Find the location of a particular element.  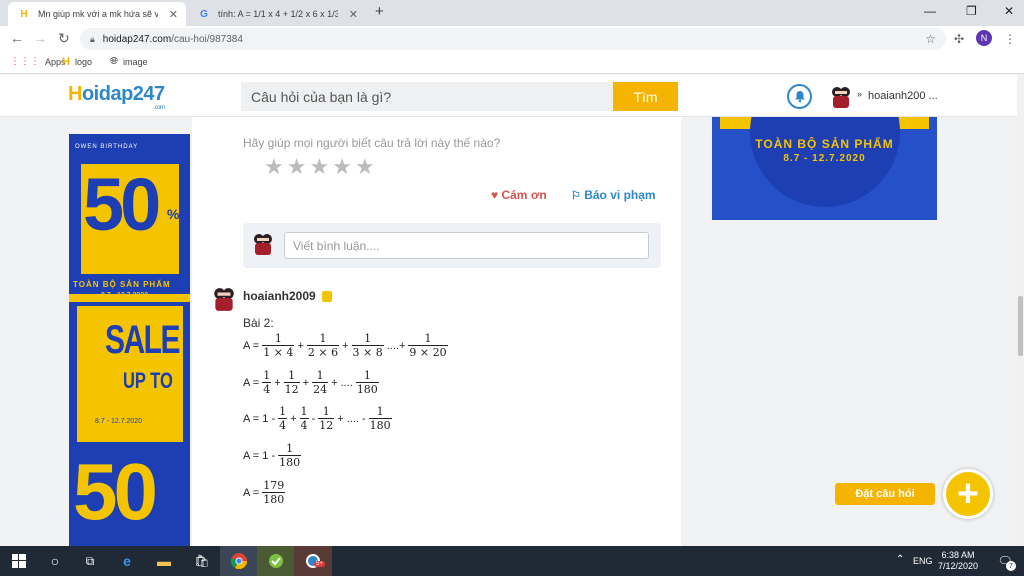

minimize-icon: — is located at coordinates (930, 11).